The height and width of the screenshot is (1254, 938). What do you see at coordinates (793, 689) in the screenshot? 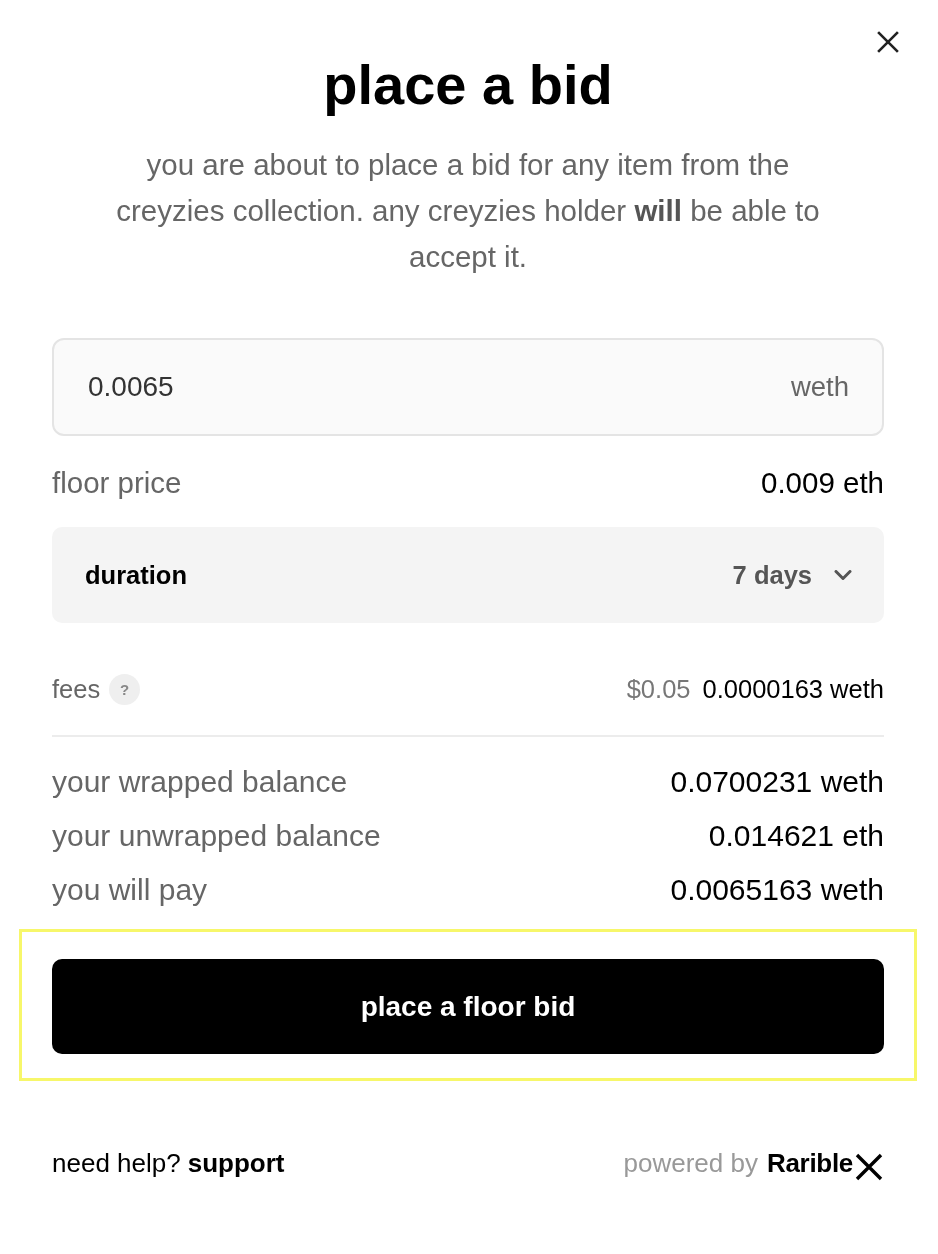
I see `fees-value: 0.0000163 weth` at bounding box center [793, 689].